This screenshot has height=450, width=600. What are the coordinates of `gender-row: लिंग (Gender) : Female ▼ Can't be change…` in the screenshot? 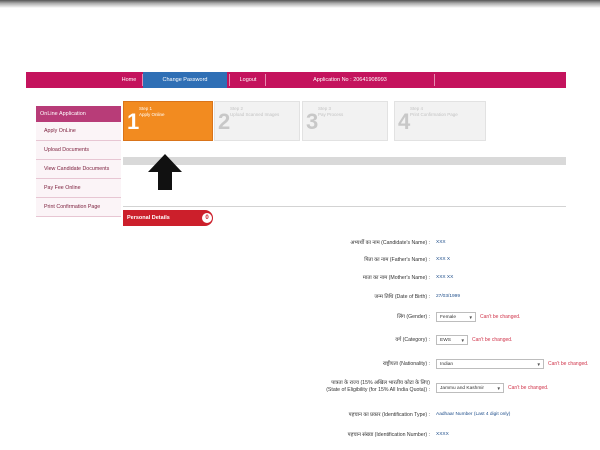 It's located at (350, 317).